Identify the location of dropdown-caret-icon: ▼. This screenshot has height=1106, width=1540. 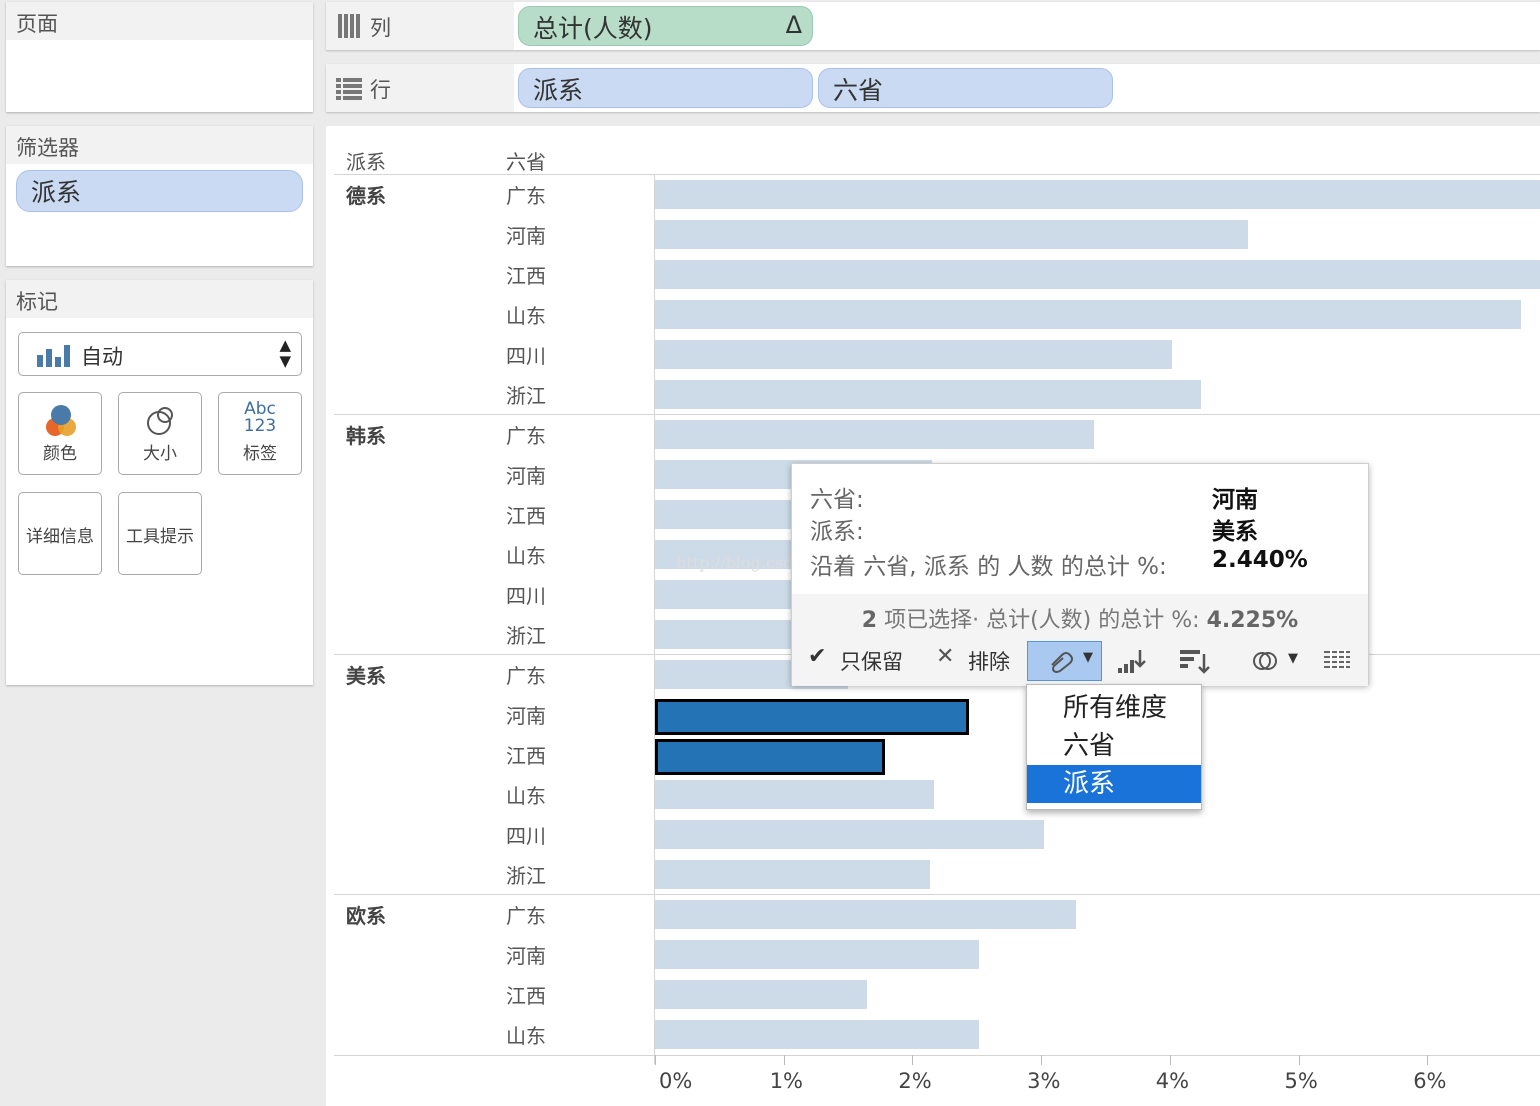
(1088, 657).